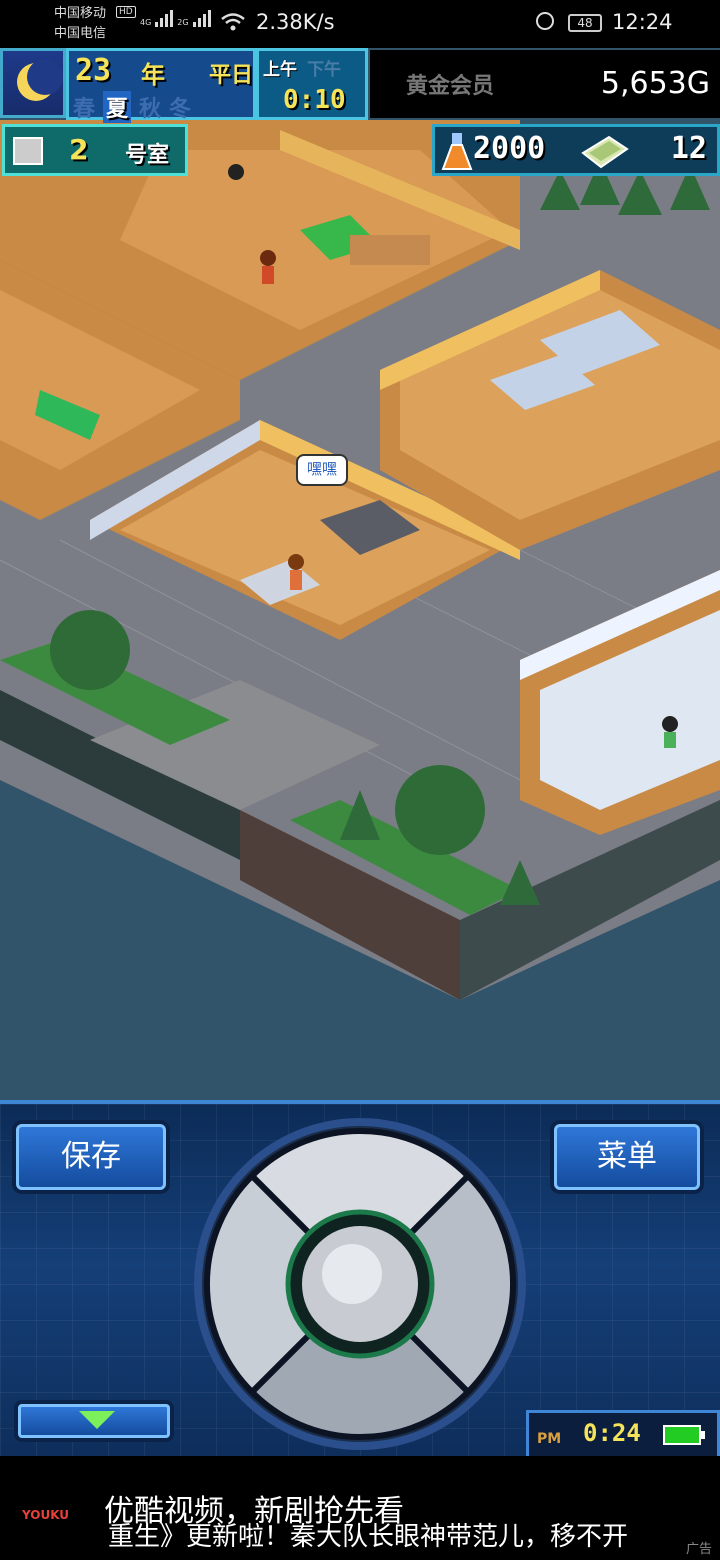 This screenshot has height=1560, width=720. What do you see at coordinates (183, 22) in the screenshot?
I see `net-label-2: 2G` at bounding box center [183, 22].